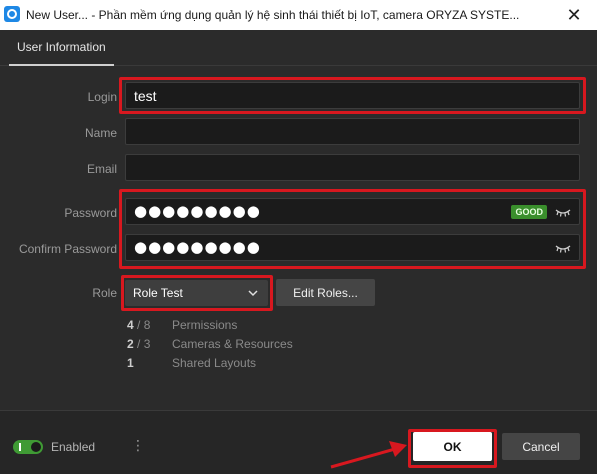 This screenshot has width=597, height=474. I want to click on role-label: Role, so click(104, 293).